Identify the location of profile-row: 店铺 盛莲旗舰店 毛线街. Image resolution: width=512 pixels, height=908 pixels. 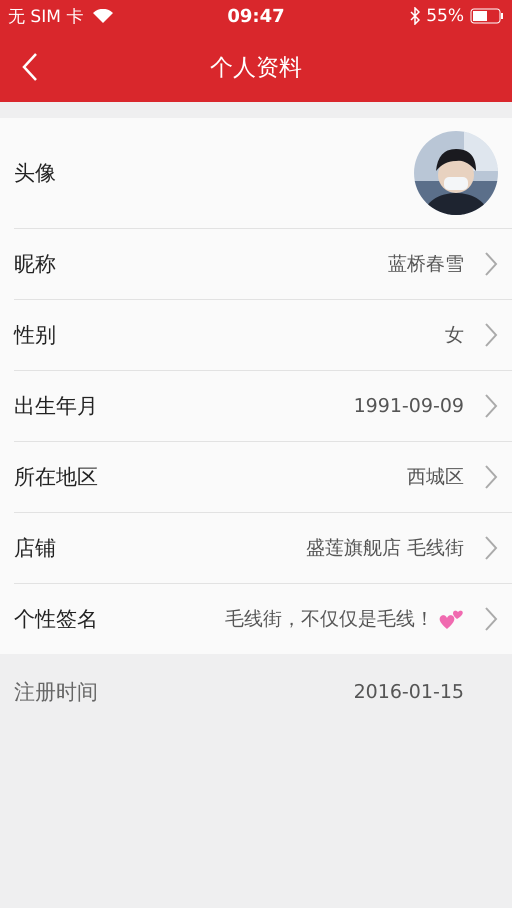
(263, 548).